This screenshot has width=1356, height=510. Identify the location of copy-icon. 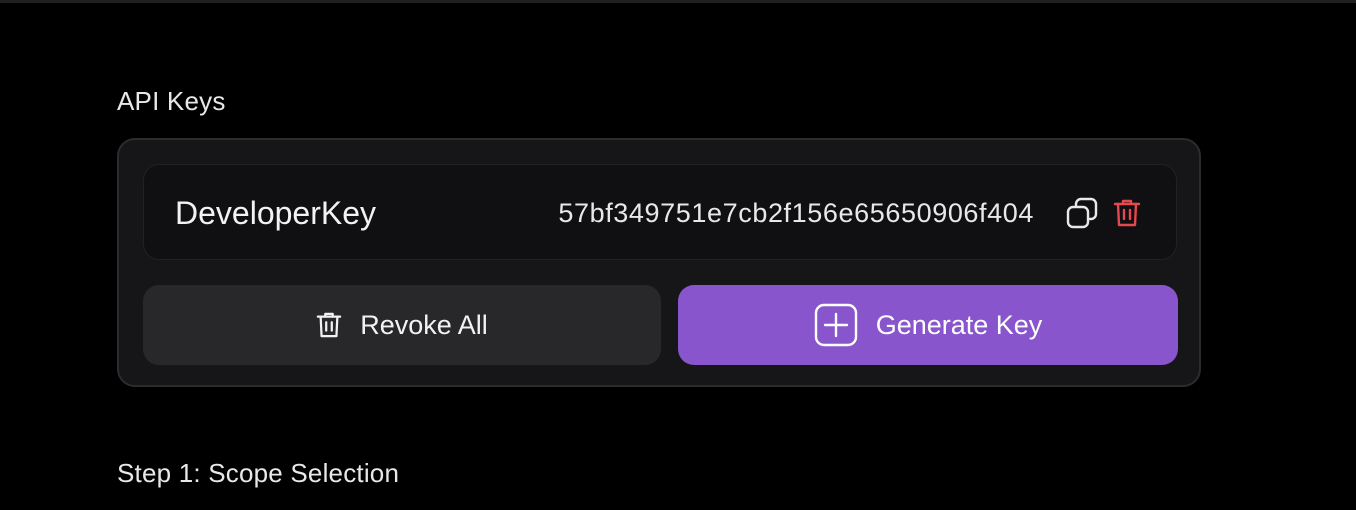
(1082, 213).